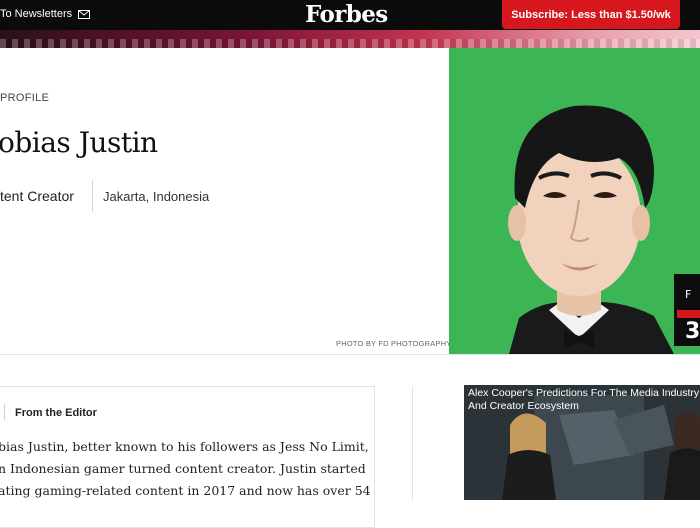 The height and width of the screenshot is (528, 700). I want to click on from-the-editor-heading: From the Editor, so click(56, 413).